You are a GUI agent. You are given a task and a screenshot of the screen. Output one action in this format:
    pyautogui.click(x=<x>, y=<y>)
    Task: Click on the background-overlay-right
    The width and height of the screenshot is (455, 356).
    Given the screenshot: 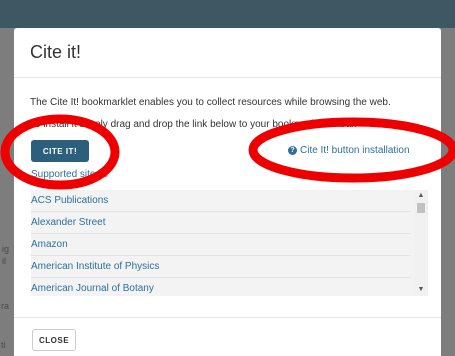 What is the action you would take?
    pyautogui.click(x=448, y=192)
    